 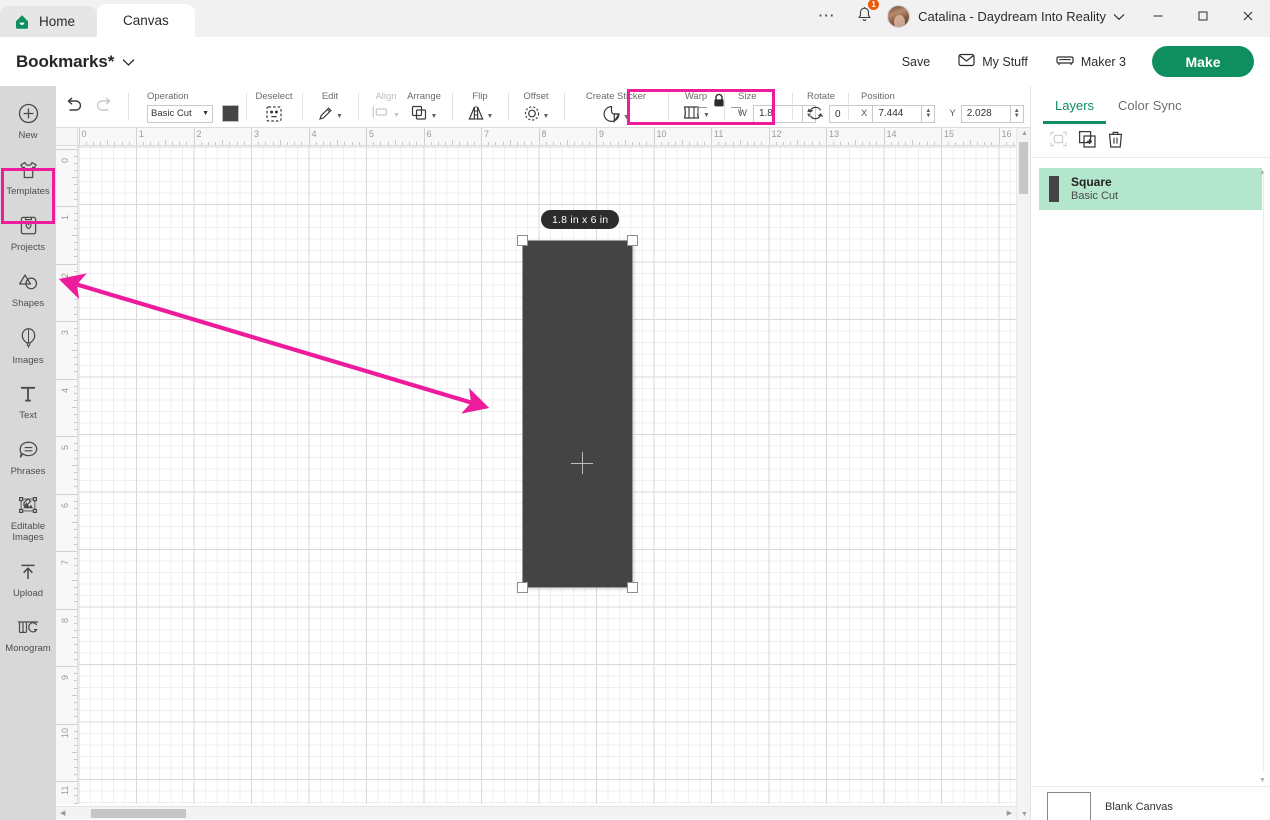 What do you see at coordinates (138, 813) in the screenshot?
I see `horizontal-scroll-thumb` at bounding box center [138, 813].